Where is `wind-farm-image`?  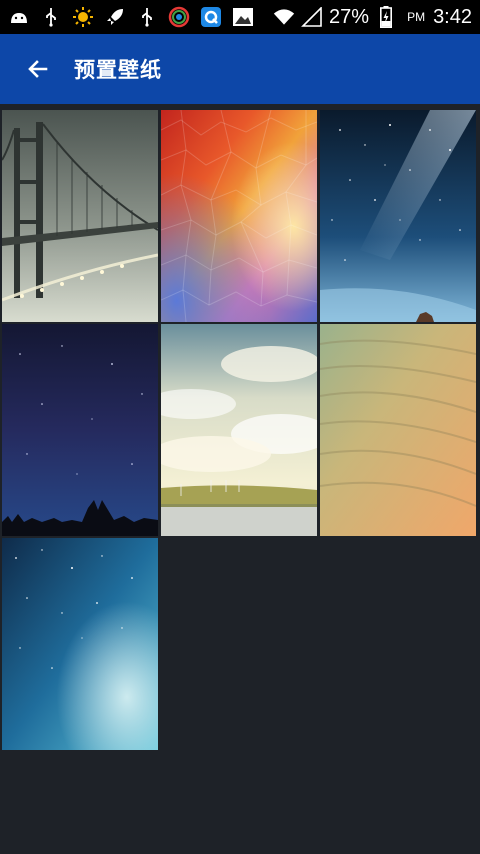
wind-farm-image is located at coordinates (239, 430).